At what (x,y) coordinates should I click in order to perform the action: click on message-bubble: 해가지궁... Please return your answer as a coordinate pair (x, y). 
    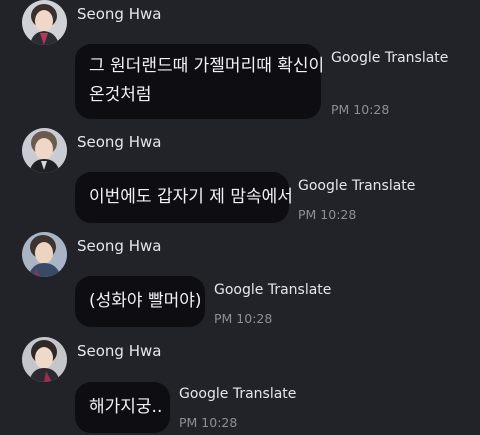
    Looking at the image, I should click on (122, 407).